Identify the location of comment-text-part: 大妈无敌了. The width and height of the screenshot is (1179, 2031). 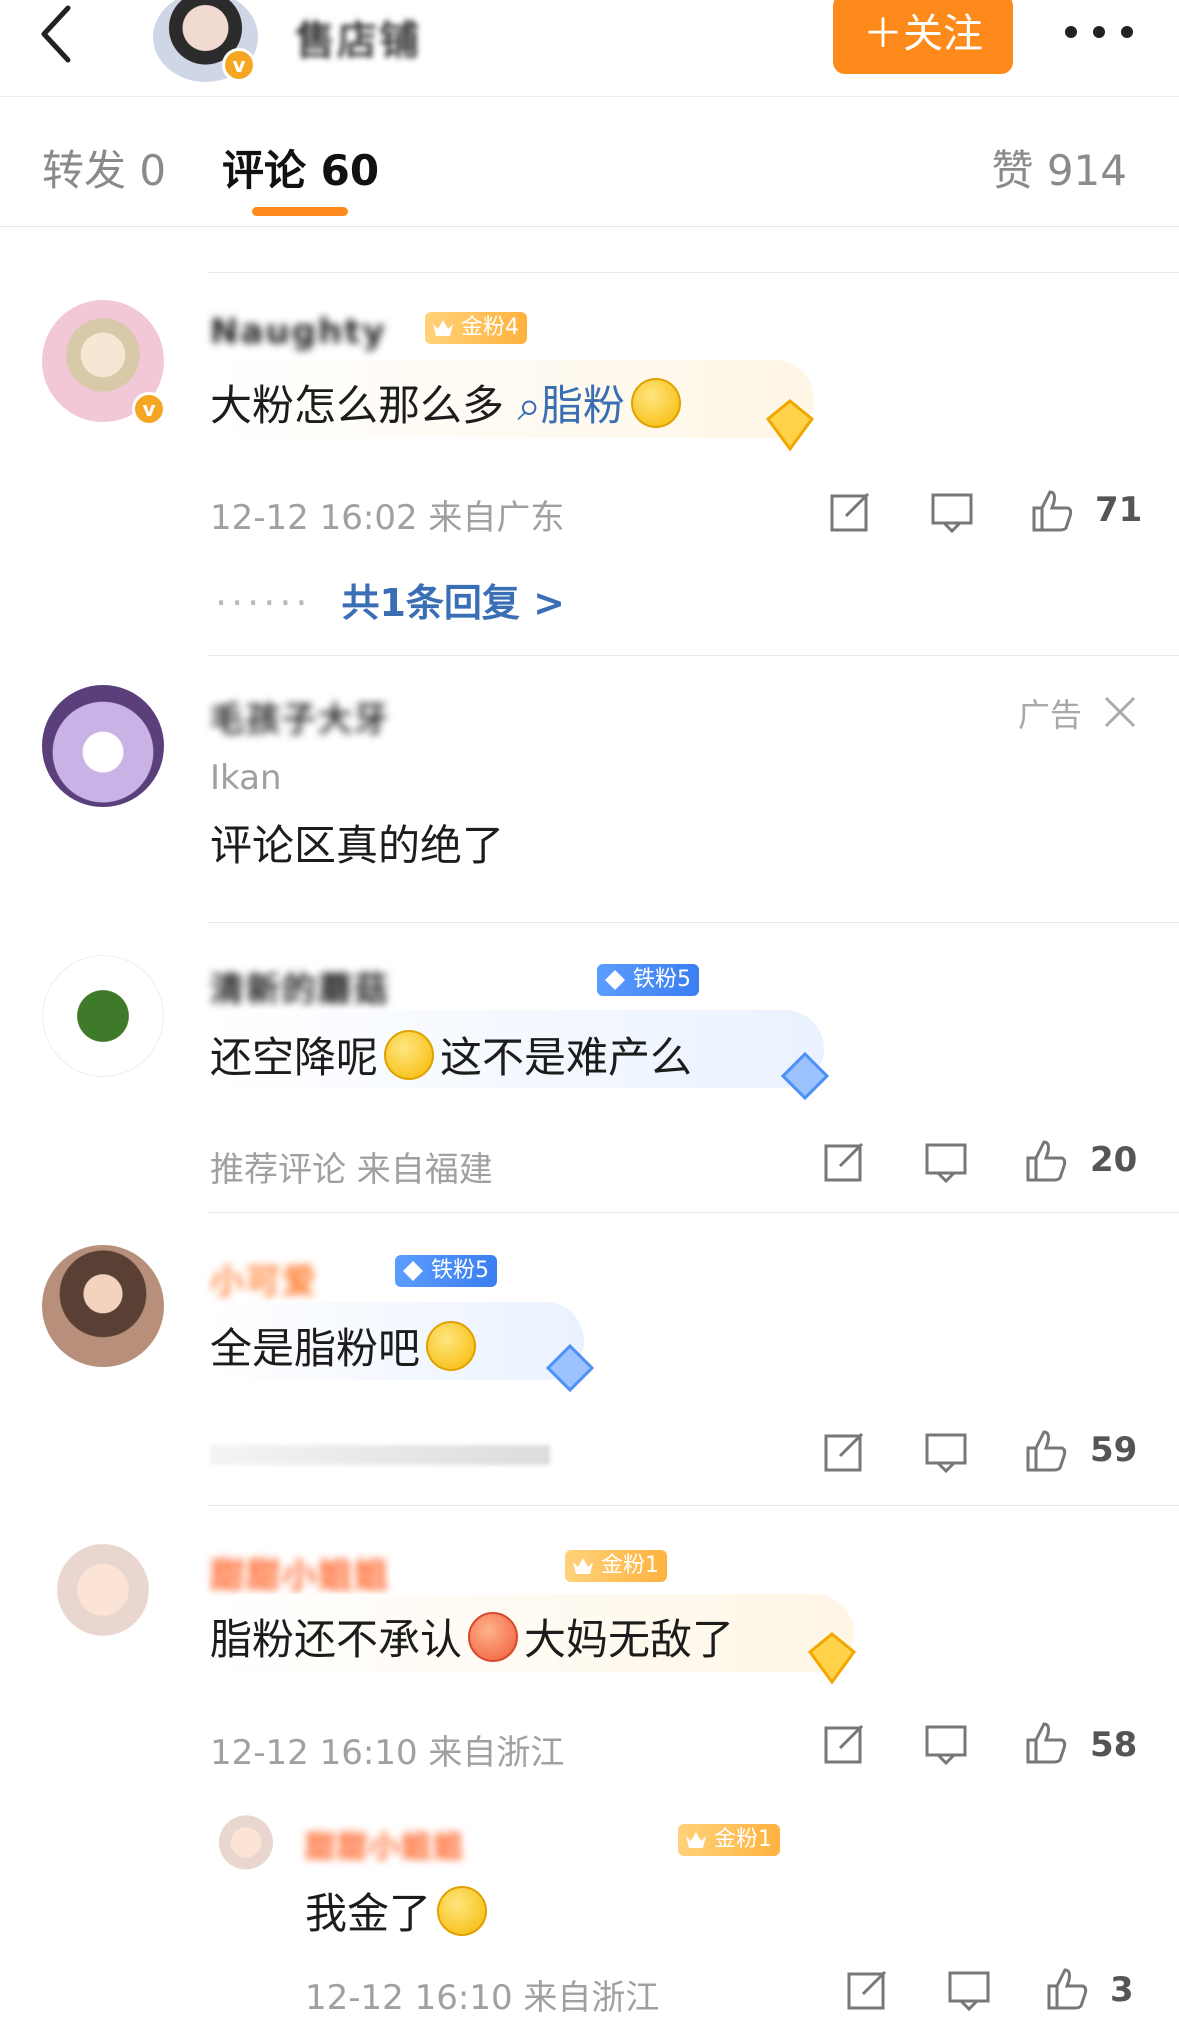
(629, 1639).